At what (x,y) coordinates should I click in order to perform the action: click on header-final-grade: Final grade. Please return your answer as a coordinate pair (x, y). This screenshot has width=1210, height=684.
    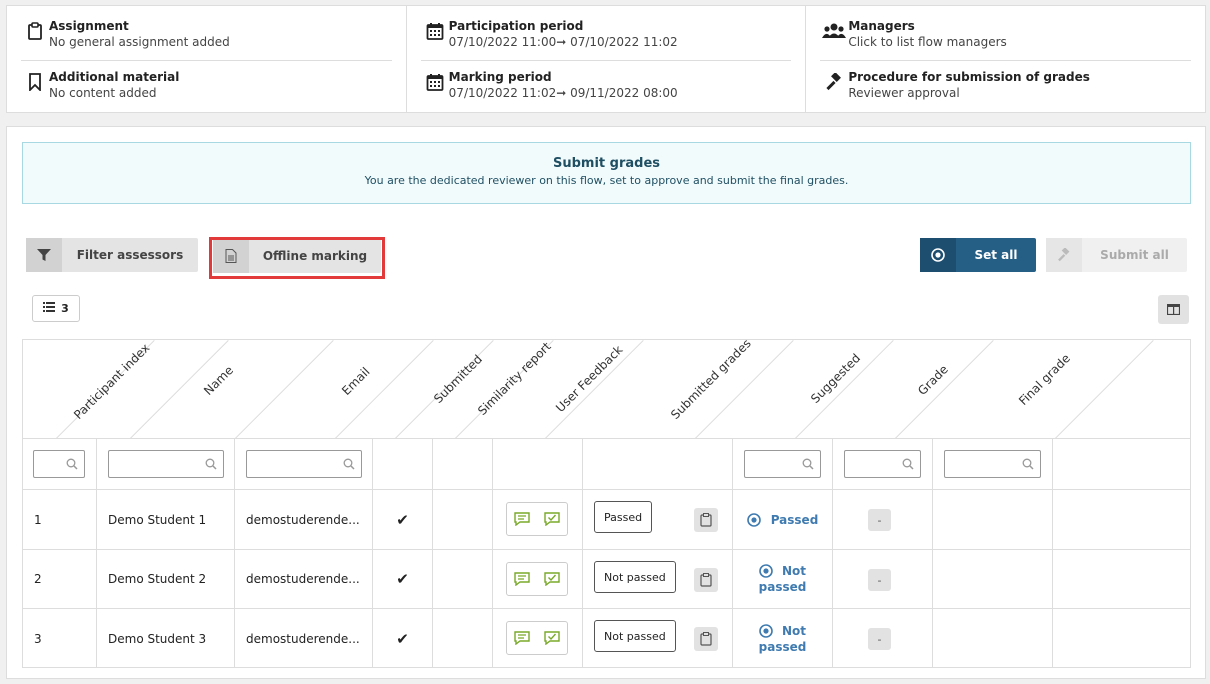
    Looking at the image, I should click on (1044, 379).